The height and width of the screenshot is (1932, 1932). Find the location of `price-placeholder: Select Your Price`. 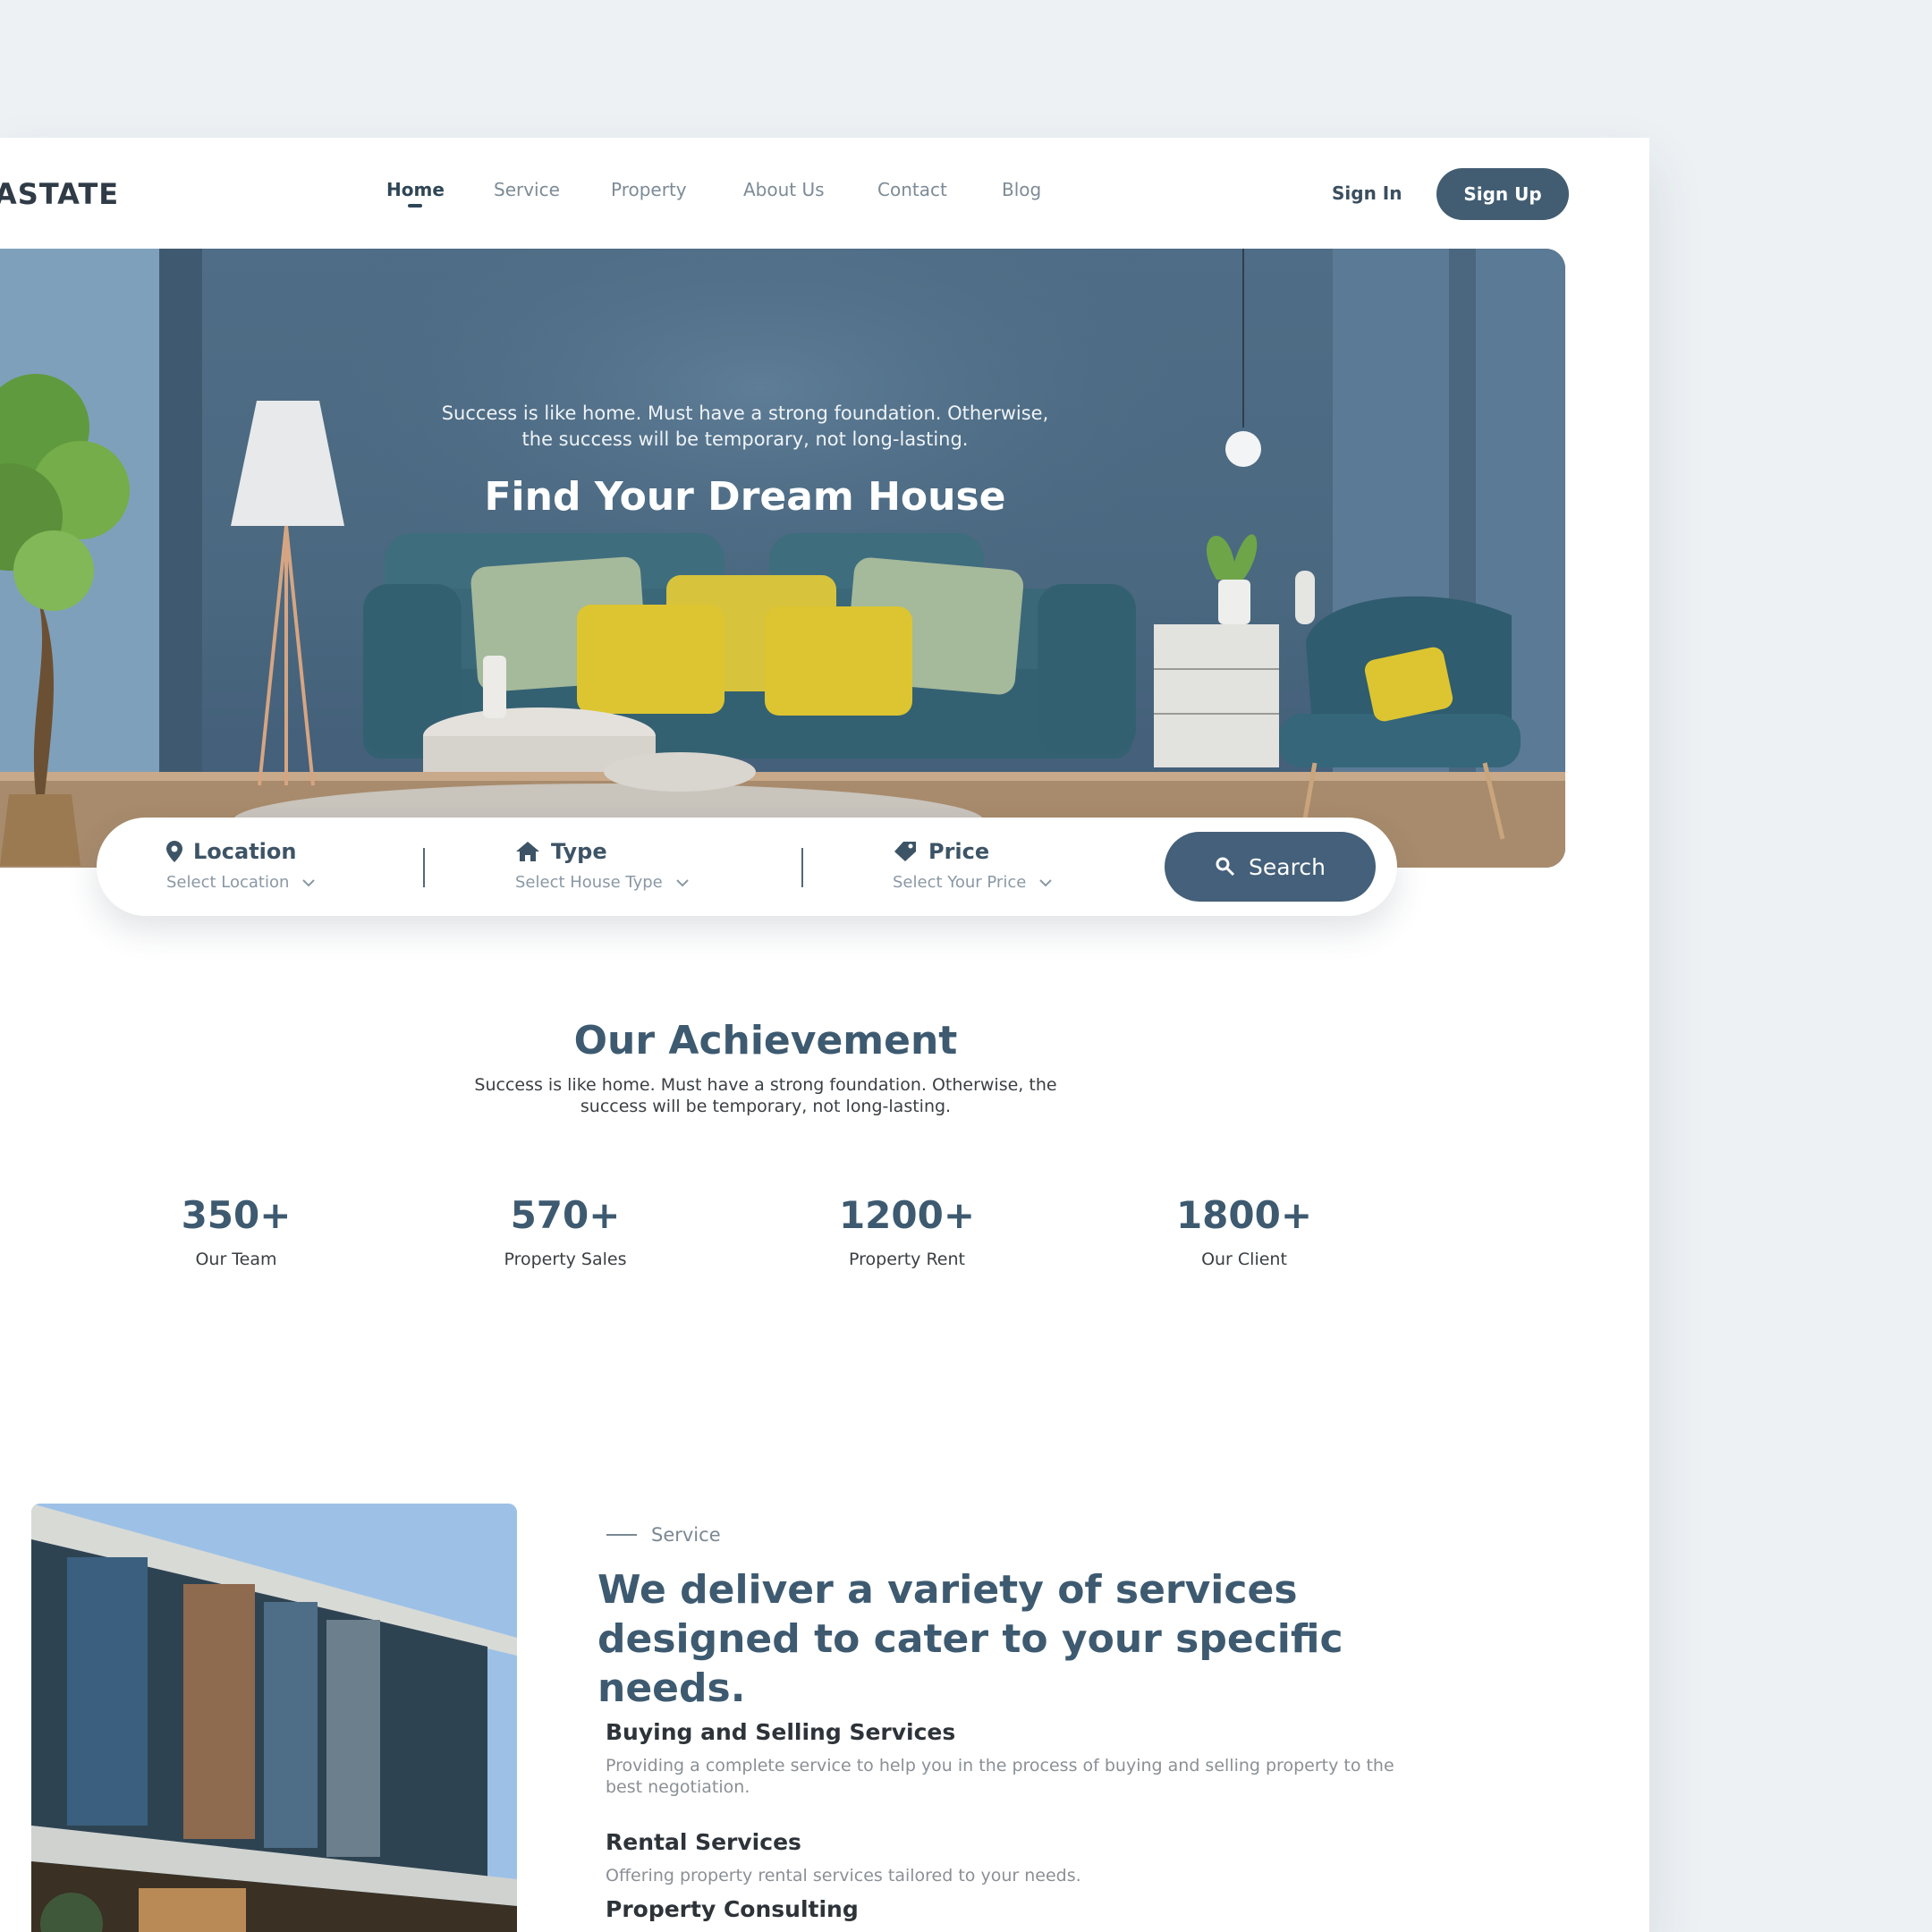

price-placeholder: Select Your Price is located at coordinates (960, 882).